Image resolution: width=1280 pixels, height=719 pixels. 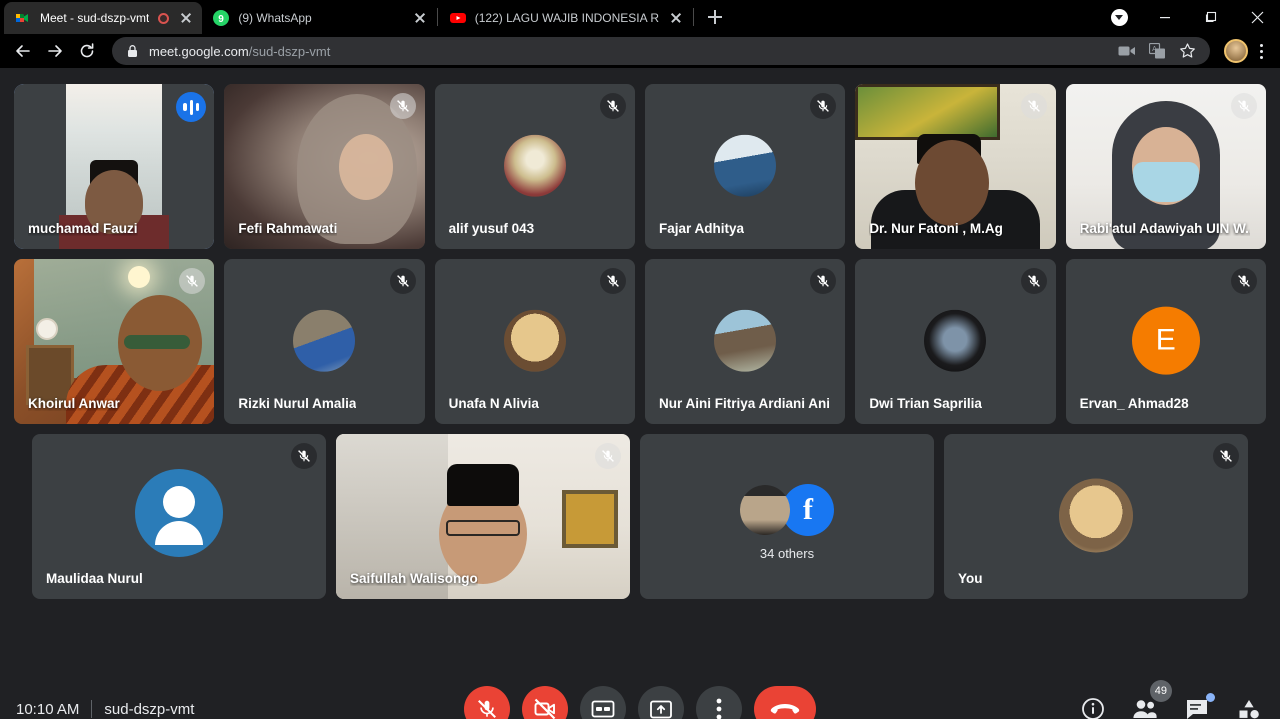 What do you see at coordinates (1157, 51) in the screenshot?
I see `translate-icon: A` at bounding box center [1157, 51].